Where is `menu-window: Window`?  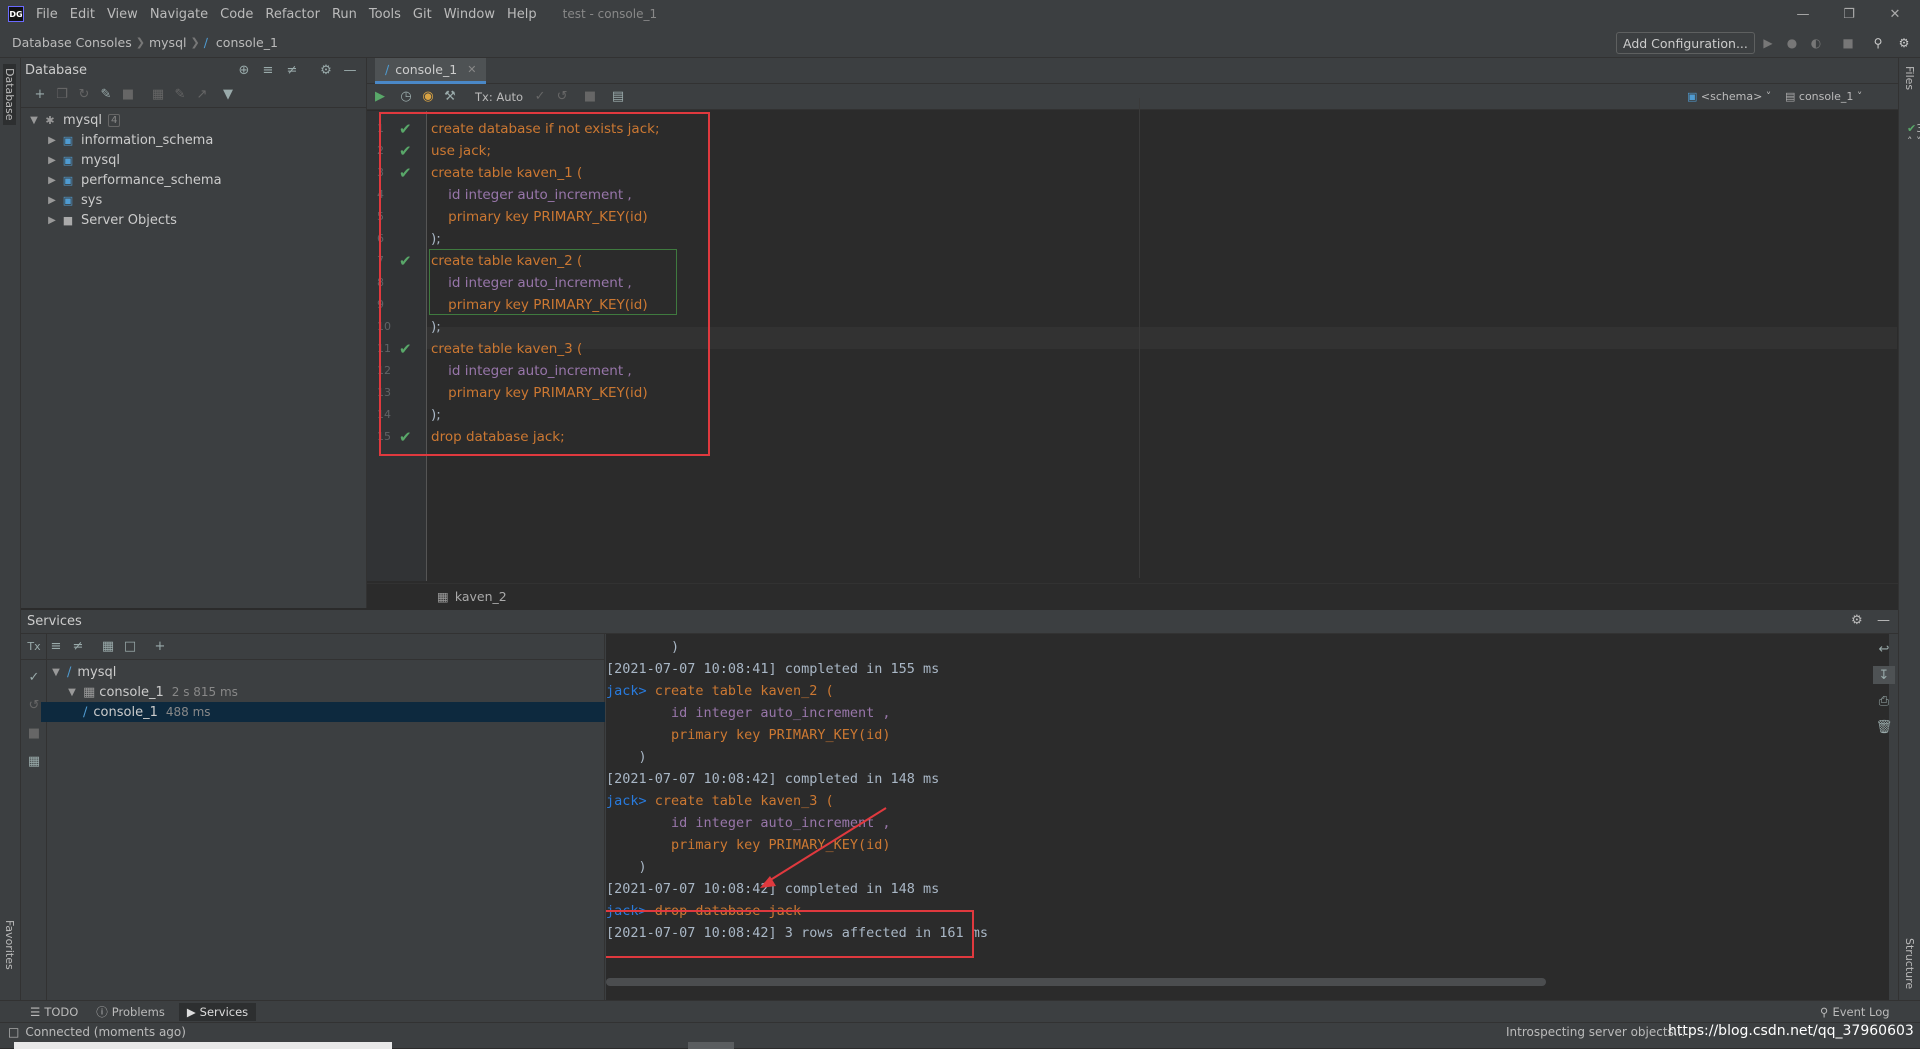 menu-window: Window is located at coordinates (469, 14).